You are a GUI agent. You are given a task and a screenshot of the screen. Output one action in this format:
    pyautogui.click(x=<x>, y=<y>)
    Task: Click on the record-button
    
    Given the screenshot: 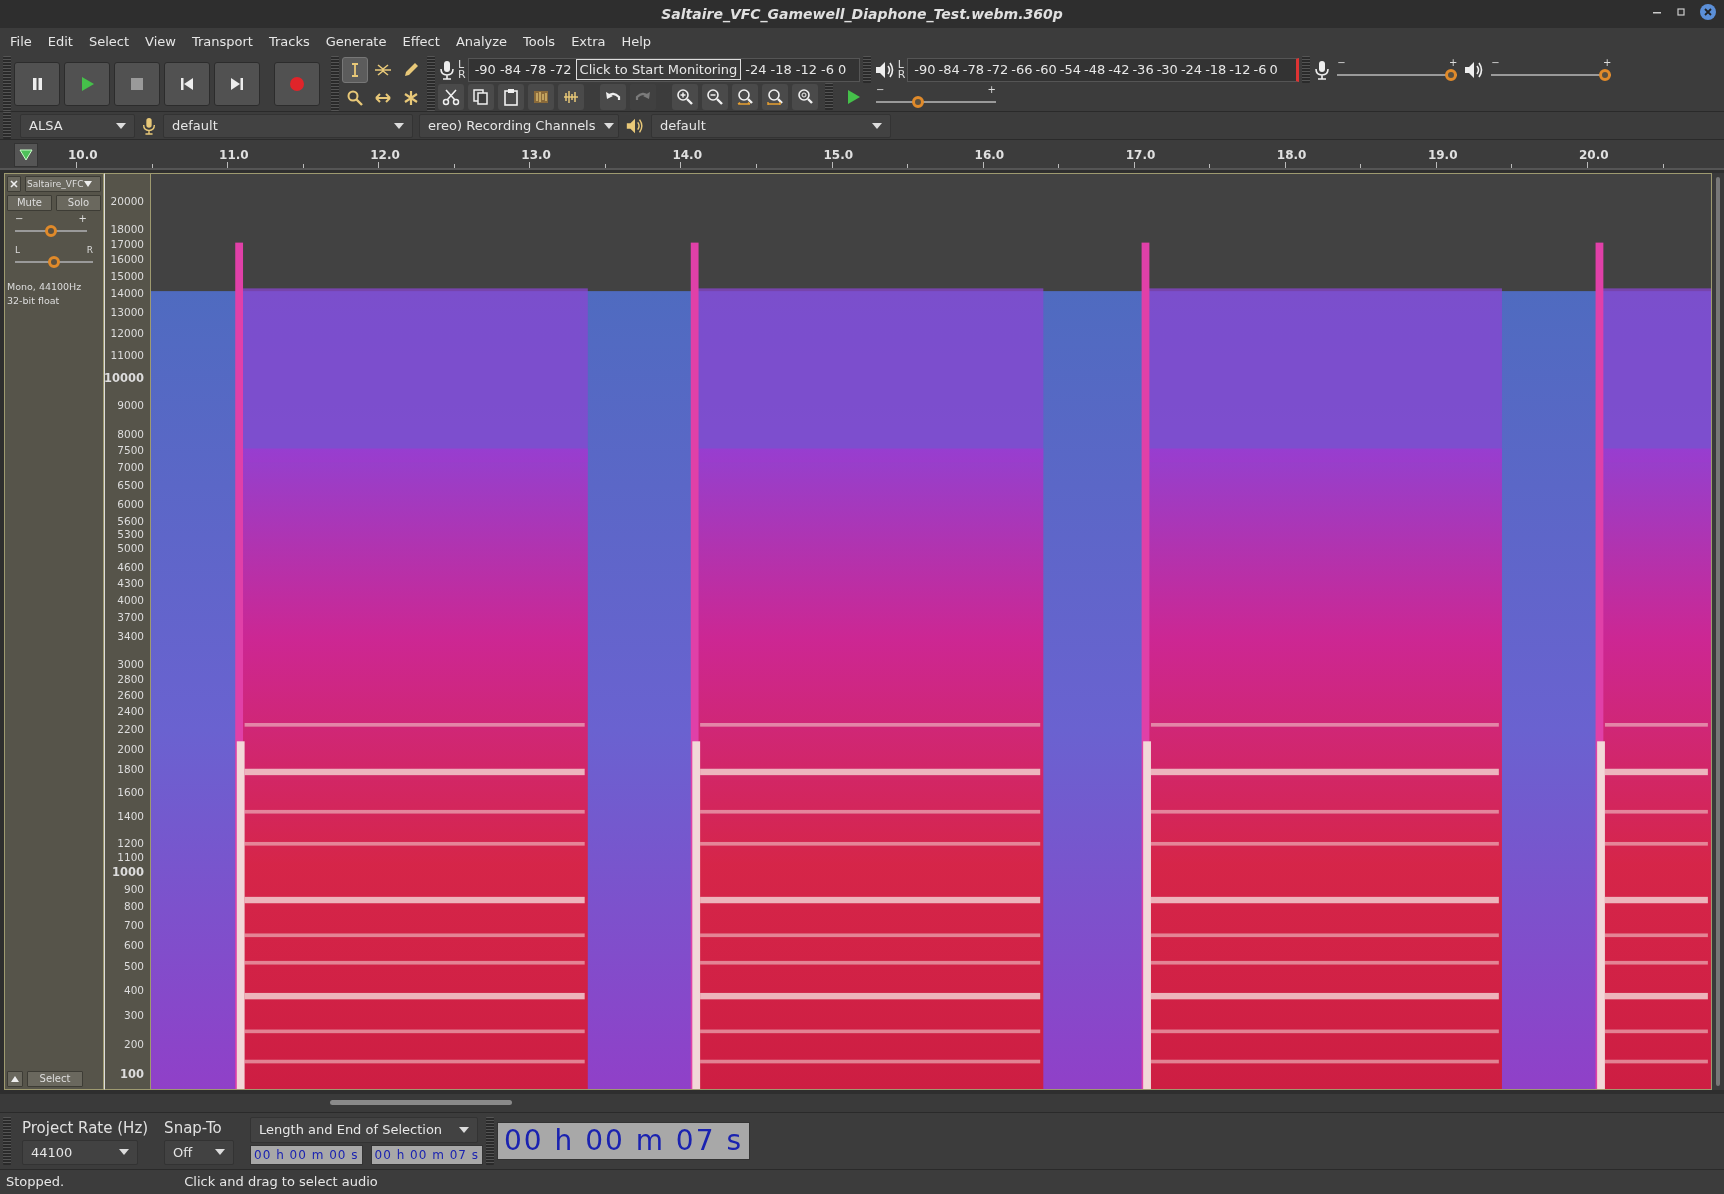 What is the action you would take?
    pyautogui.click(x=297, y=83)
    